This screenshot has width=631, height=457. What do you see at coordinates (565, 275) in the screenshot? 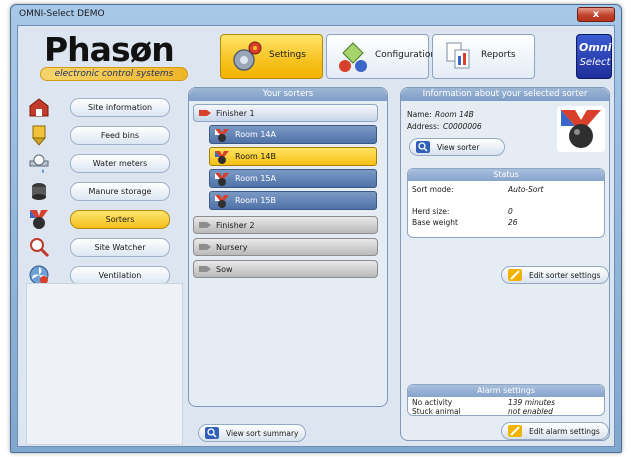
I see `edit-sorter-settings-label: Edit sorter settings` at bounding box center [565, 275].